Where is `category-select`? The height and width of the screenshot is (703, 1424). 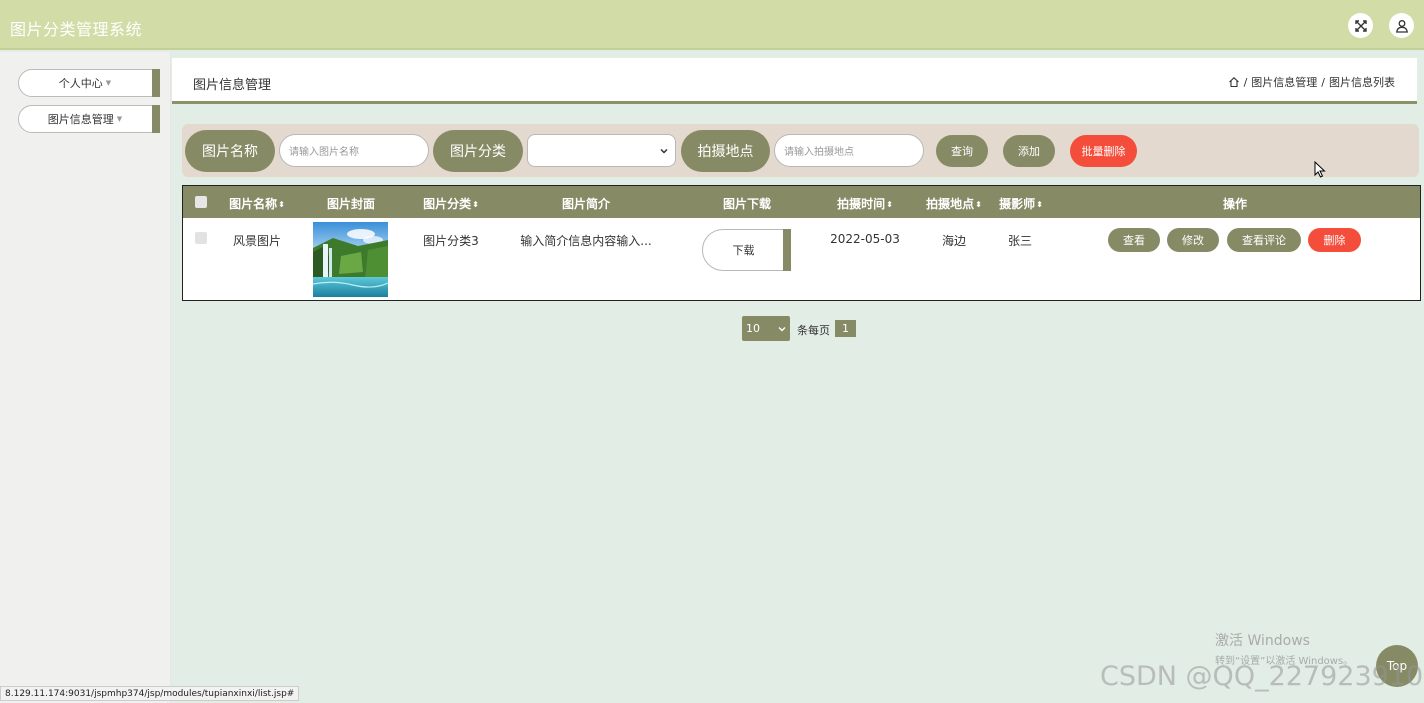 category-select is located at coordinates (601, 150).